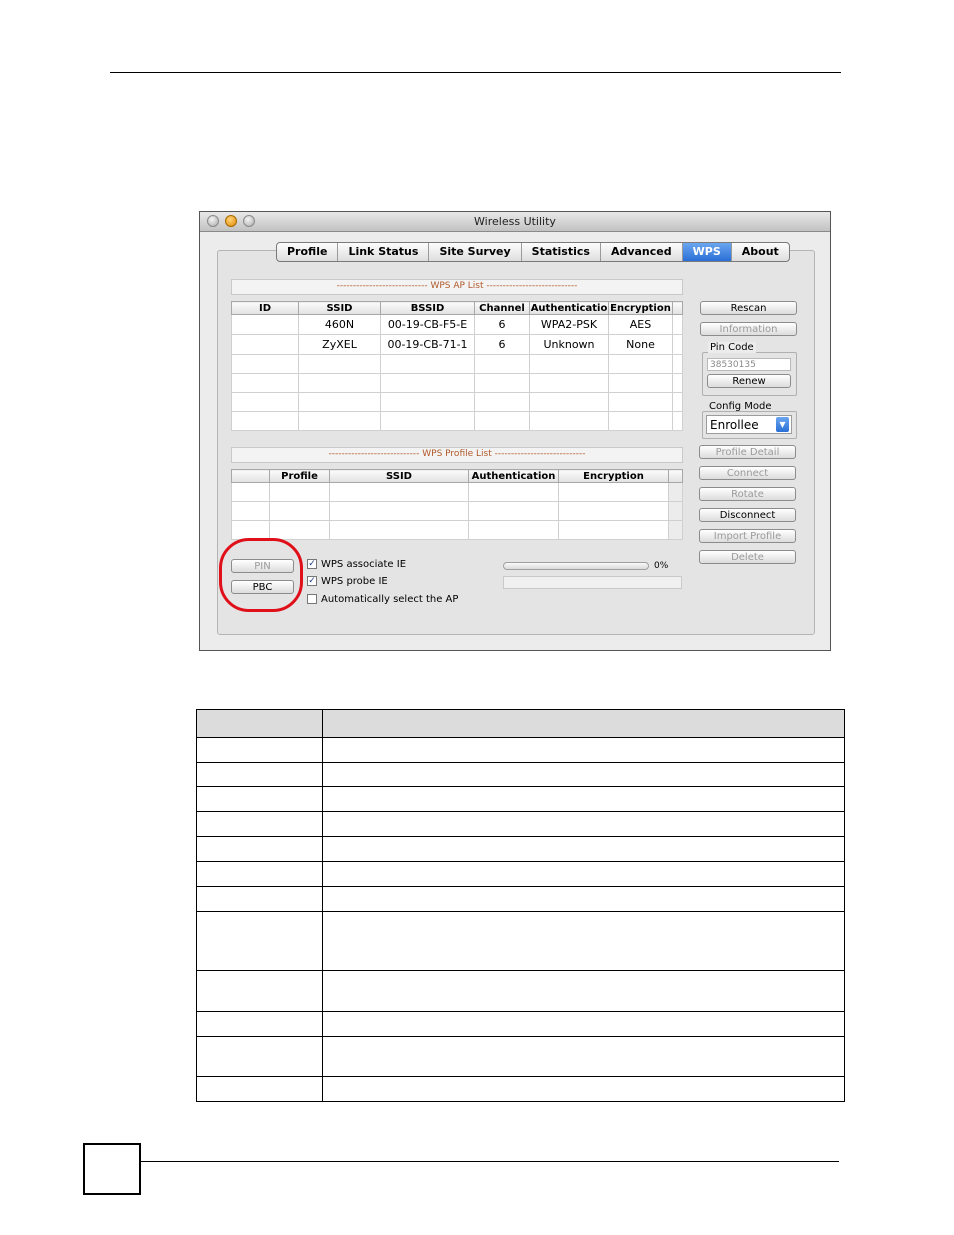 This screenshot has width=954, height=1235. I want to click on renew-button: Renew, so click(749, 381).